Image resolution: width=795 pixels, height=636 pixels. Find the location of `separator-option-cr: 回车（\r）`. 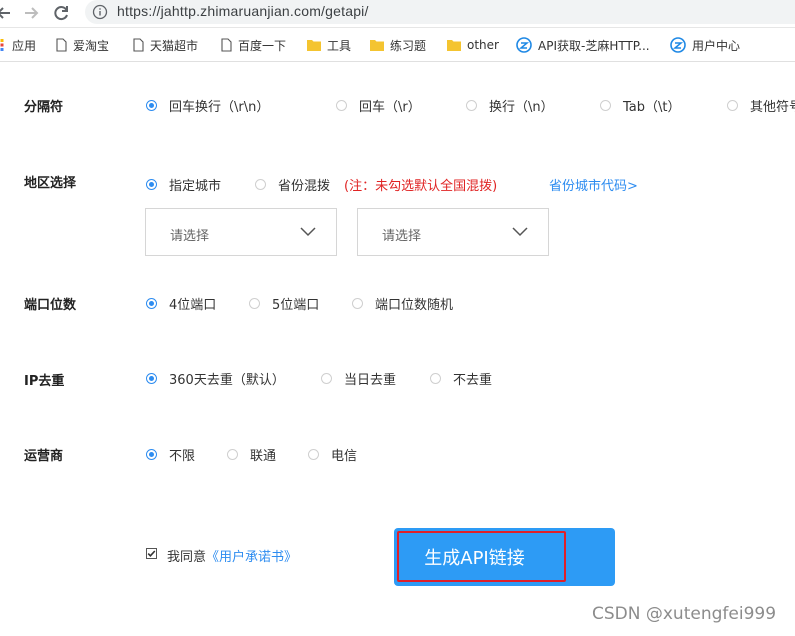

separator-option-cr: 回车（\r） is located at coordinates (378, 105).